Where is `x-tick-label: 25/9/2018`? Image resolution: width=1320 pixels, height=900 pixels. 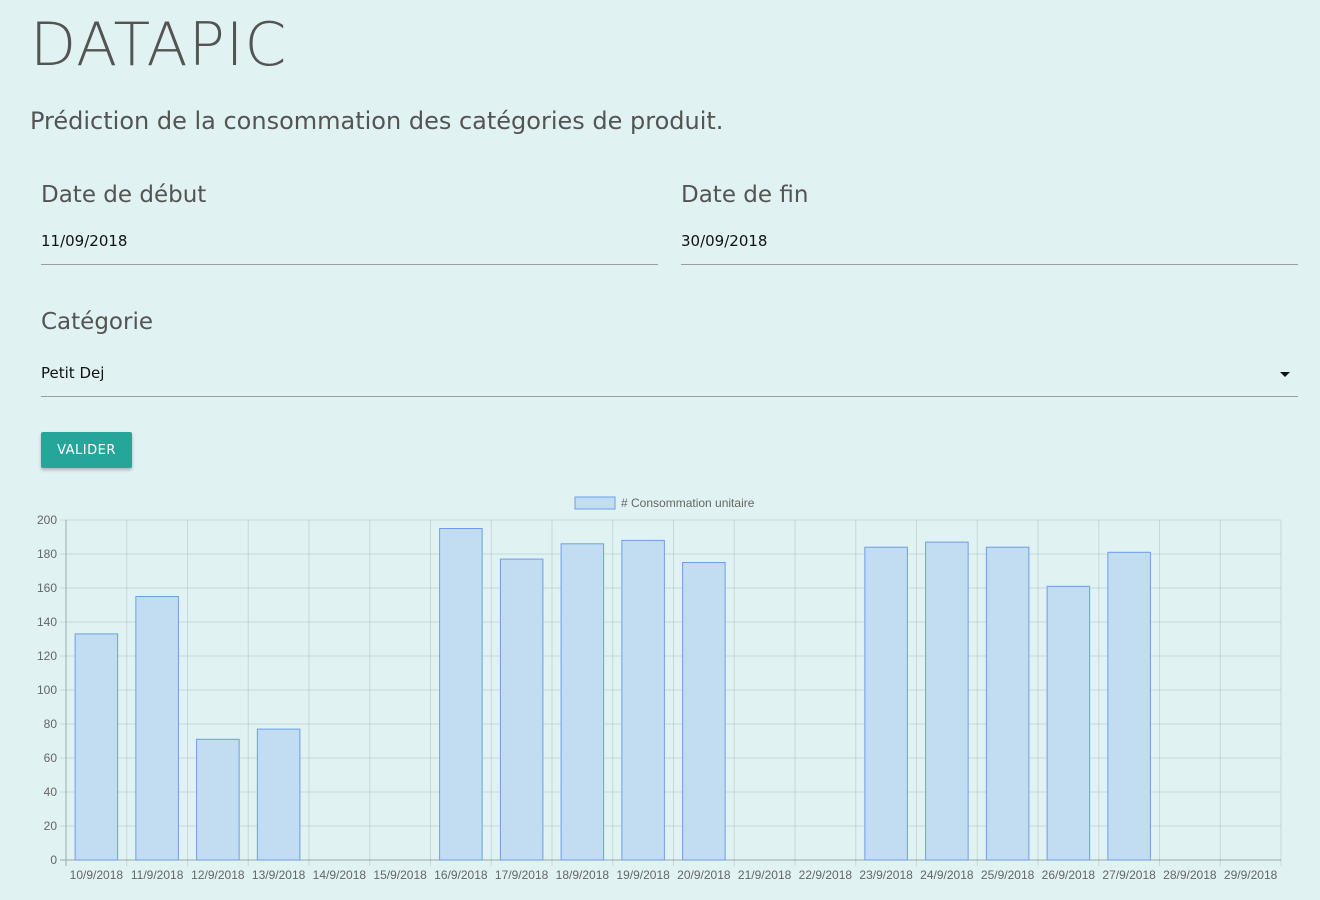 x-tick-label: 25/9/2018 is located at coordinates (1008, 875).